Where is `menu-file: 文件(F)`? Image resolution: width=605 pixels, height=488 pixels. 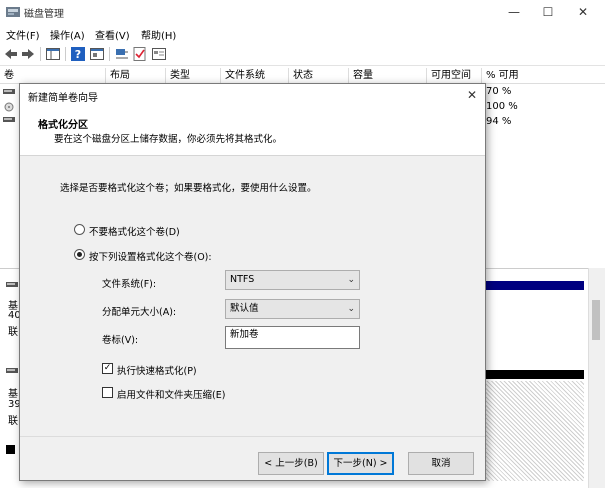
menu-file: 文件(F) is located at coordinates (23, 34).